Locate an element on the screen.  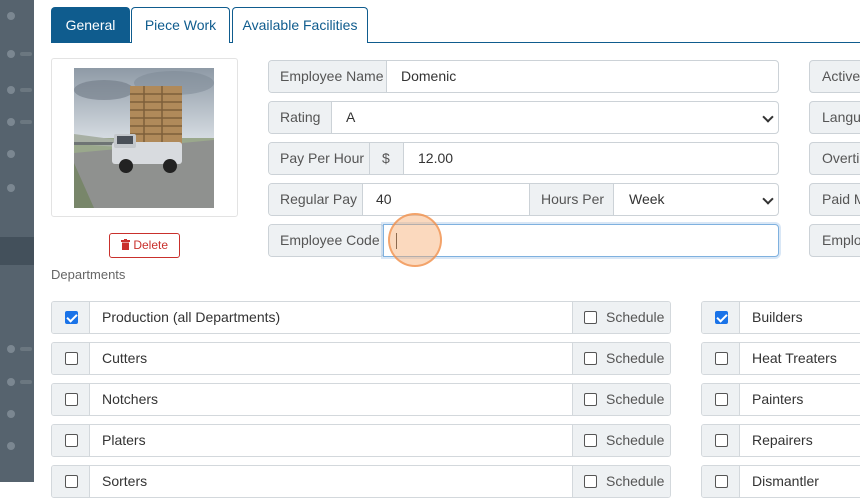
employee-name-group: Employee Name Domenic is located at coordinates (523, 76).